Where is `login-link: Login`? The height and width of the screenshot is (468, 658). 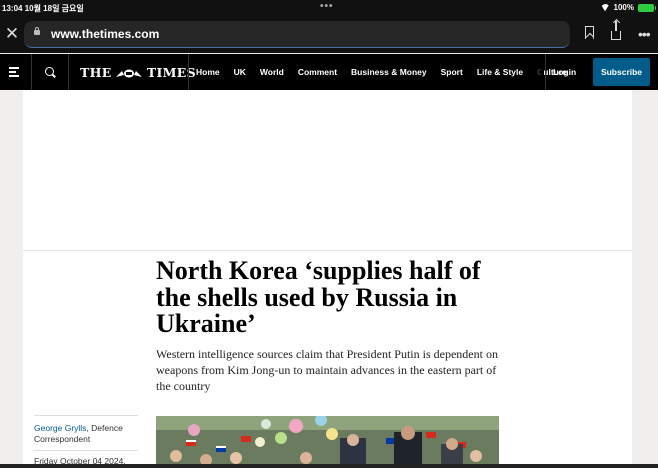 login-link: Login is located at coordinates (564, 72).